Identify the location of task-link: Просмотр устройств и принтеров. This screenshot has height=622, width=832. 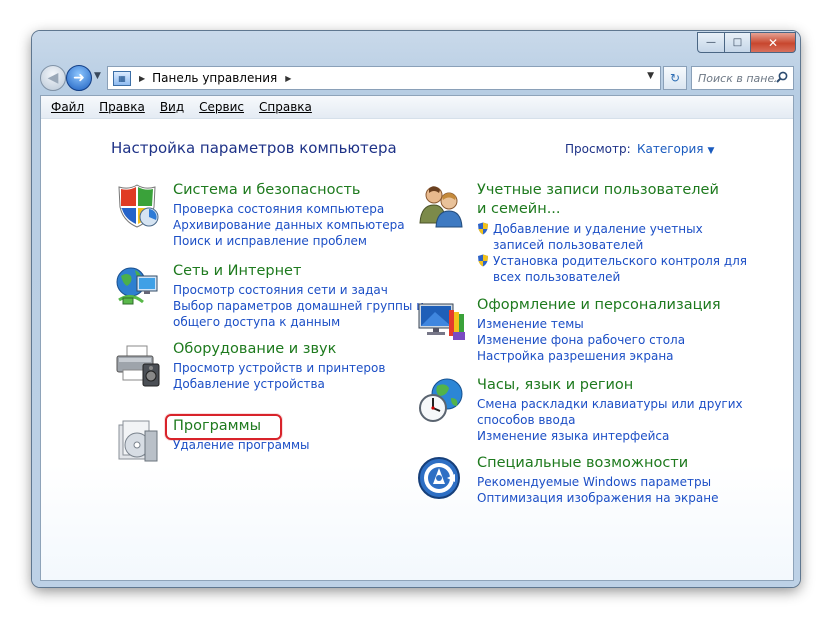
(279, 368).